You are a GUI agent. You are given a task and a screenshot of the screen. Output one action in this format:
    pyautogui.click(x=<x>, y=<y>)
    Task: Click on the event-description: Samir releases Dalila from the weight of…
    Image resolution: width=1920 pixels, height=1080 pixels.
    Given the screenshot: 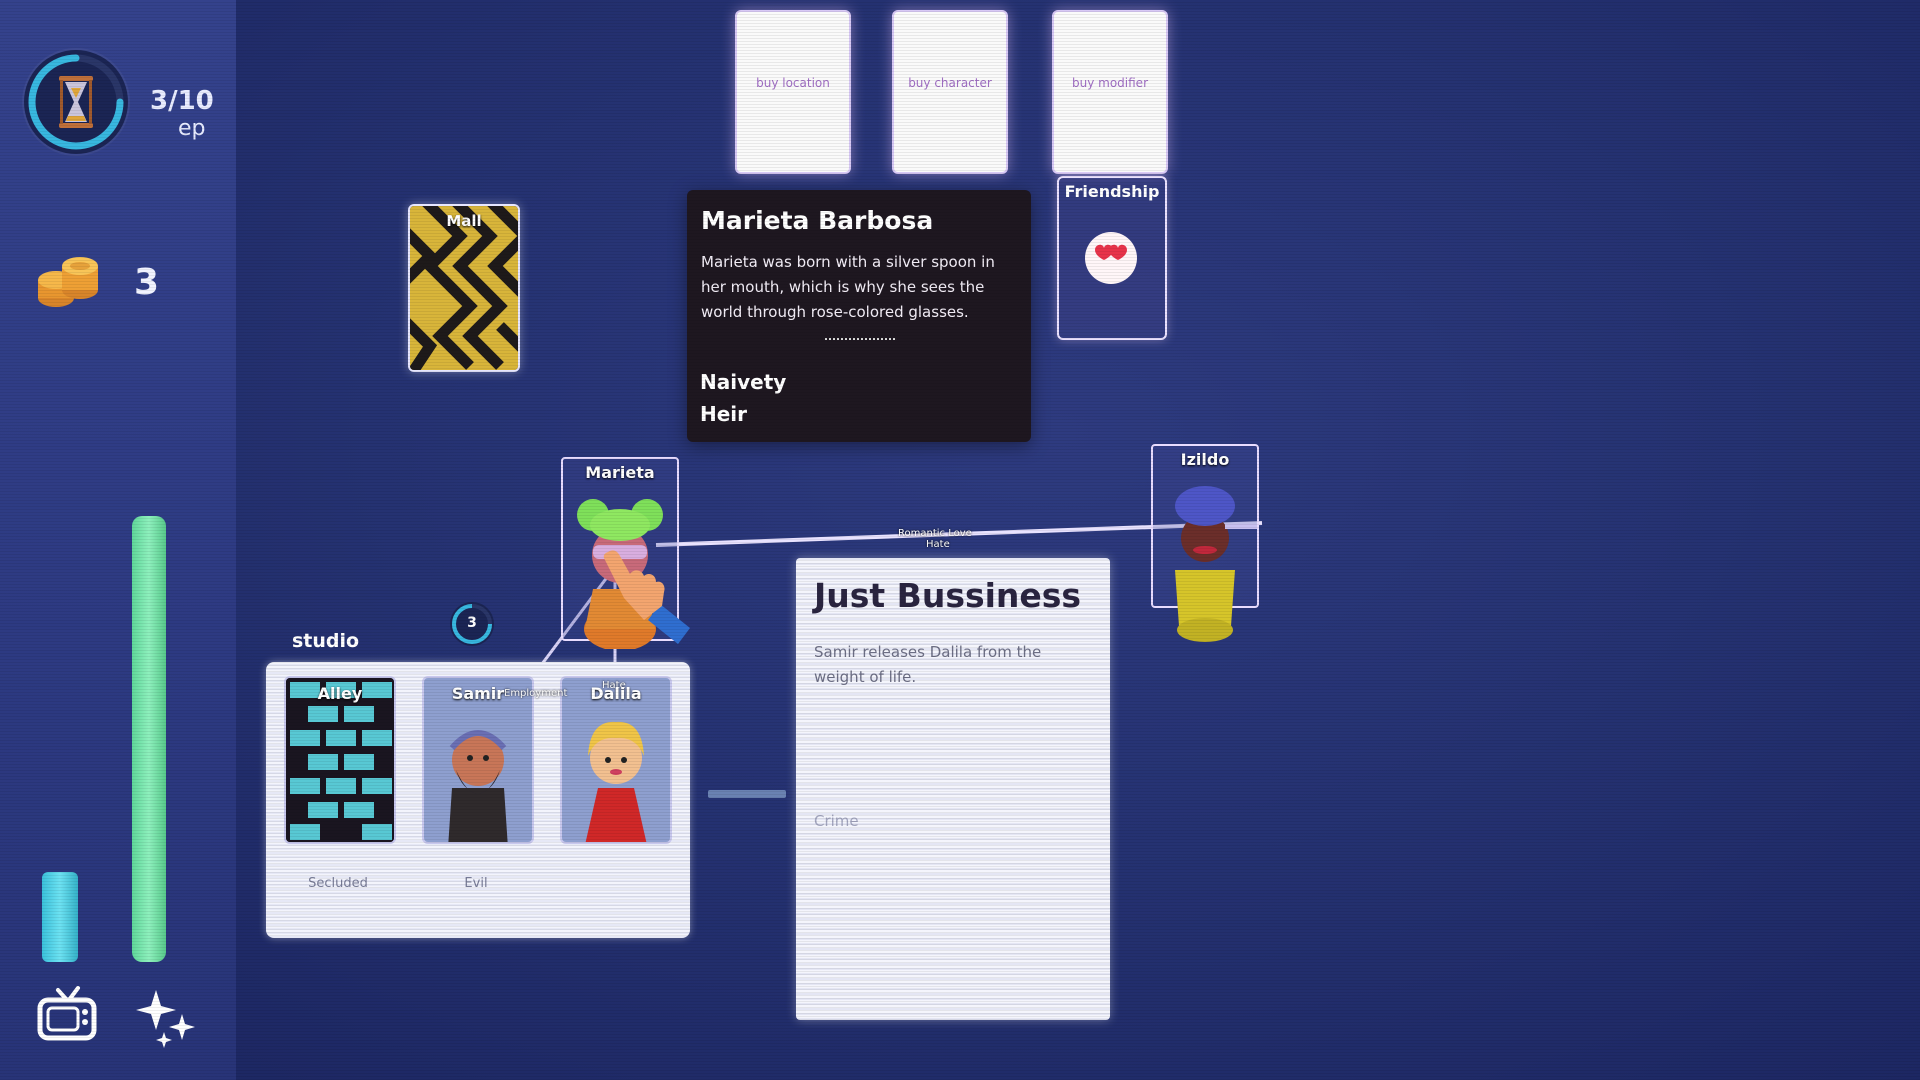 What is the action you would take?
    pyautogui.click(x=928, y=664)
    